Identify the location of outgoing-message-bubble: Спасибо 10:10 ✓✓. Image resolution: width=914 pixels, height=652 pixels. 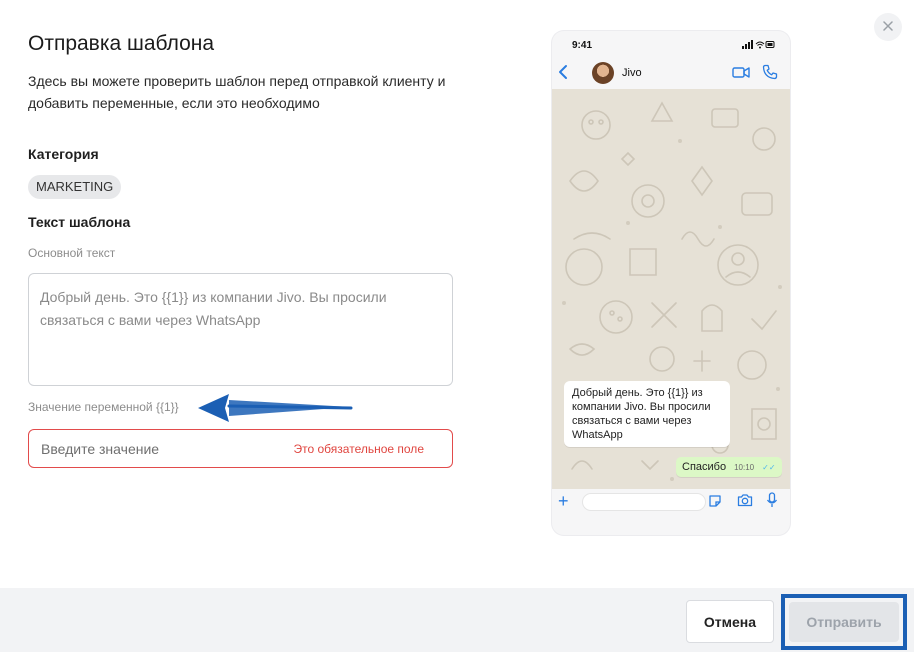
(729, 467).